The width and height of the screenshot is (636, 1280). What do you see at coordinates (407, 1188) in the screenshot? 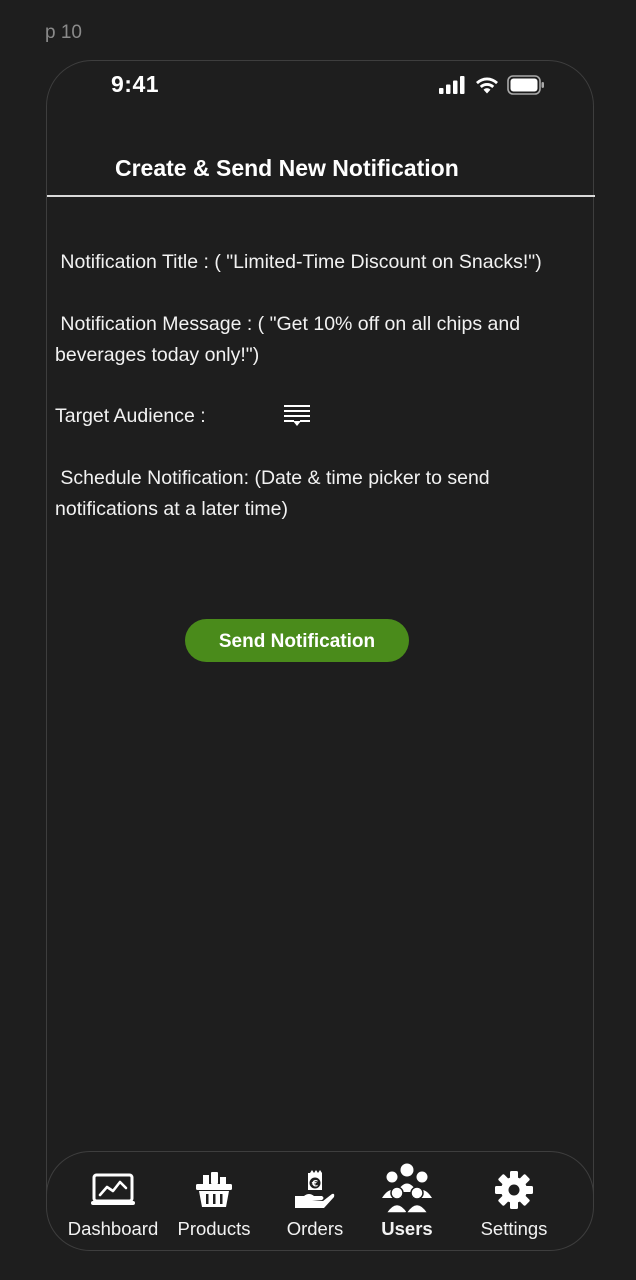
I see `users-group-icon` at bounding box center [407, 1188].